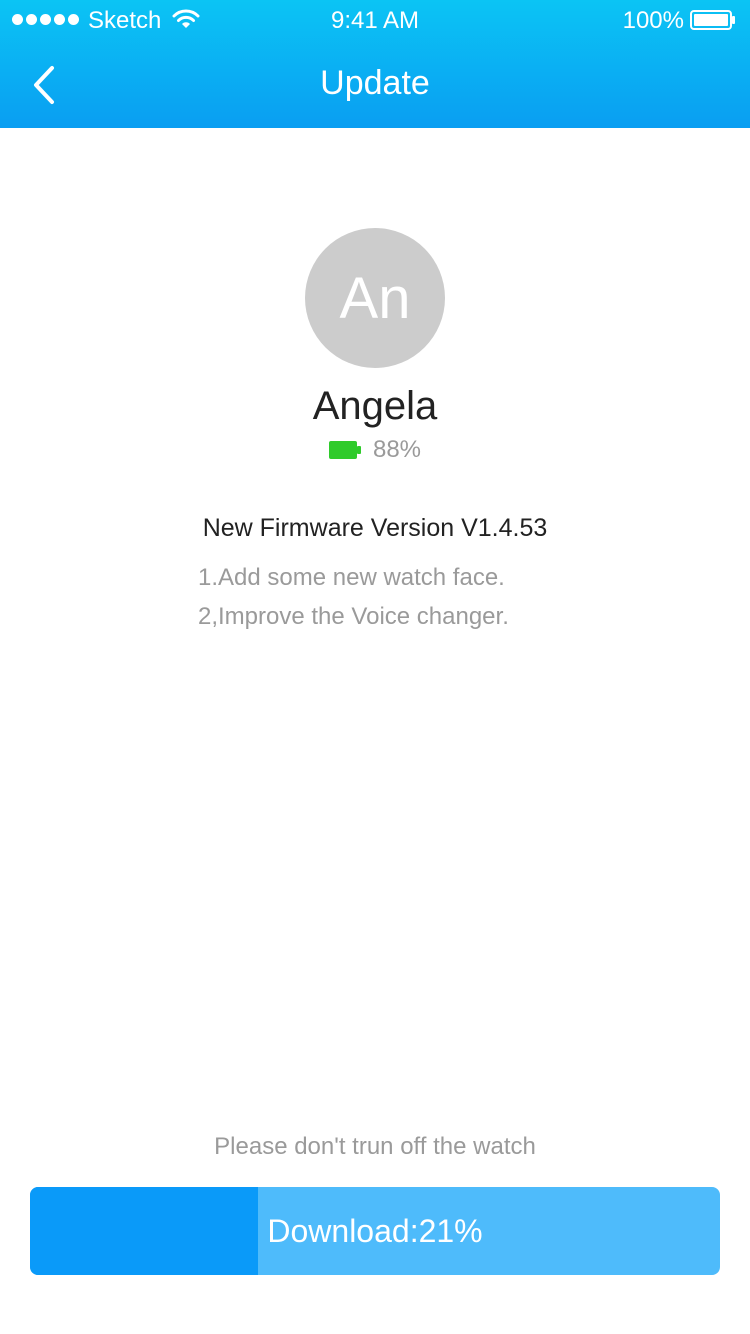 The height and width of the screenshot is (1334, 750). I want to click on device-battery-level: 88%, so click(397, 449).